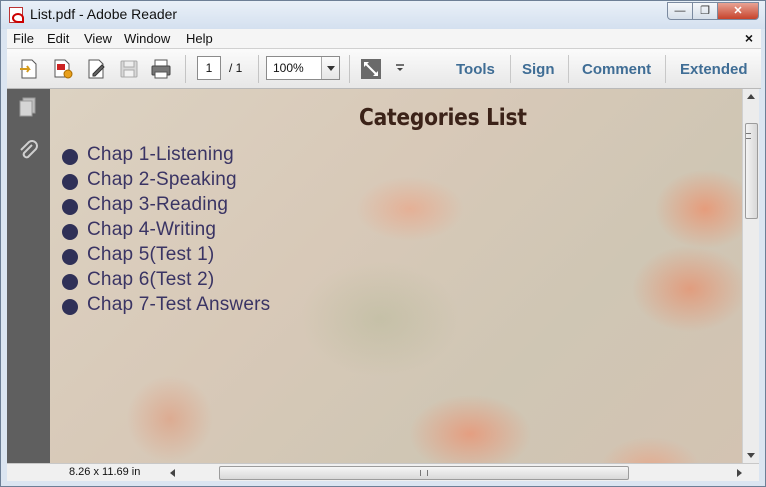 This screenshot has height=487, width=766. I want to click on chevron-down-icon, so click(330, 68).